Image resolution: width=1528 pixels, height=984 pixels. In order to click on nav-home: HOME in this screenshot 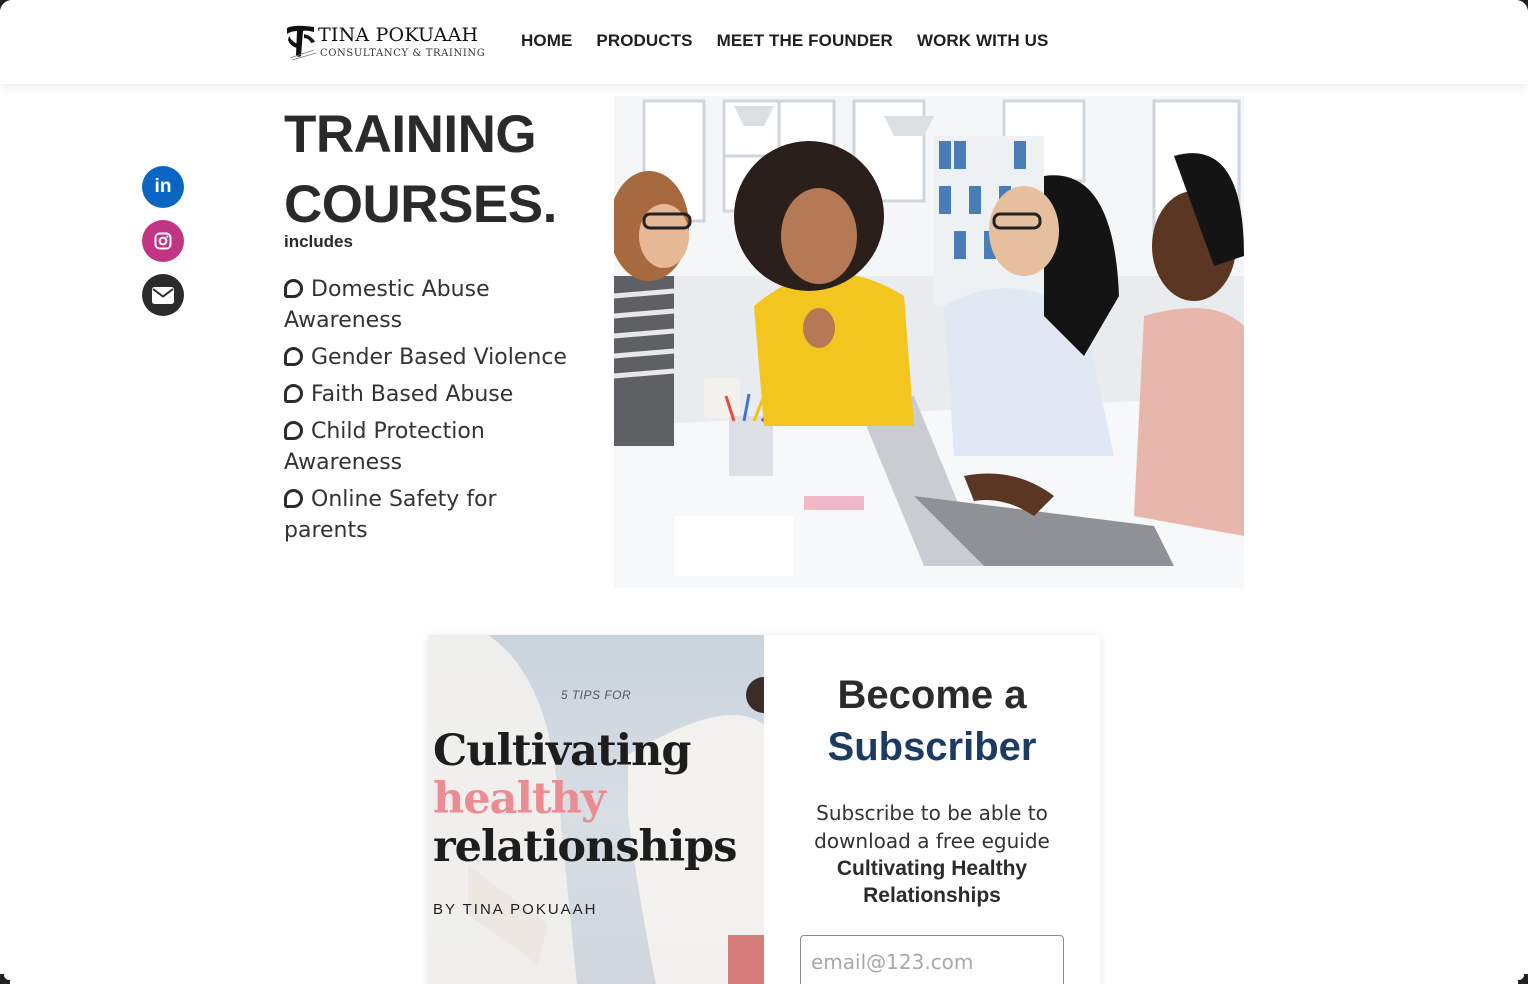, I will do `click(546, 41)`.